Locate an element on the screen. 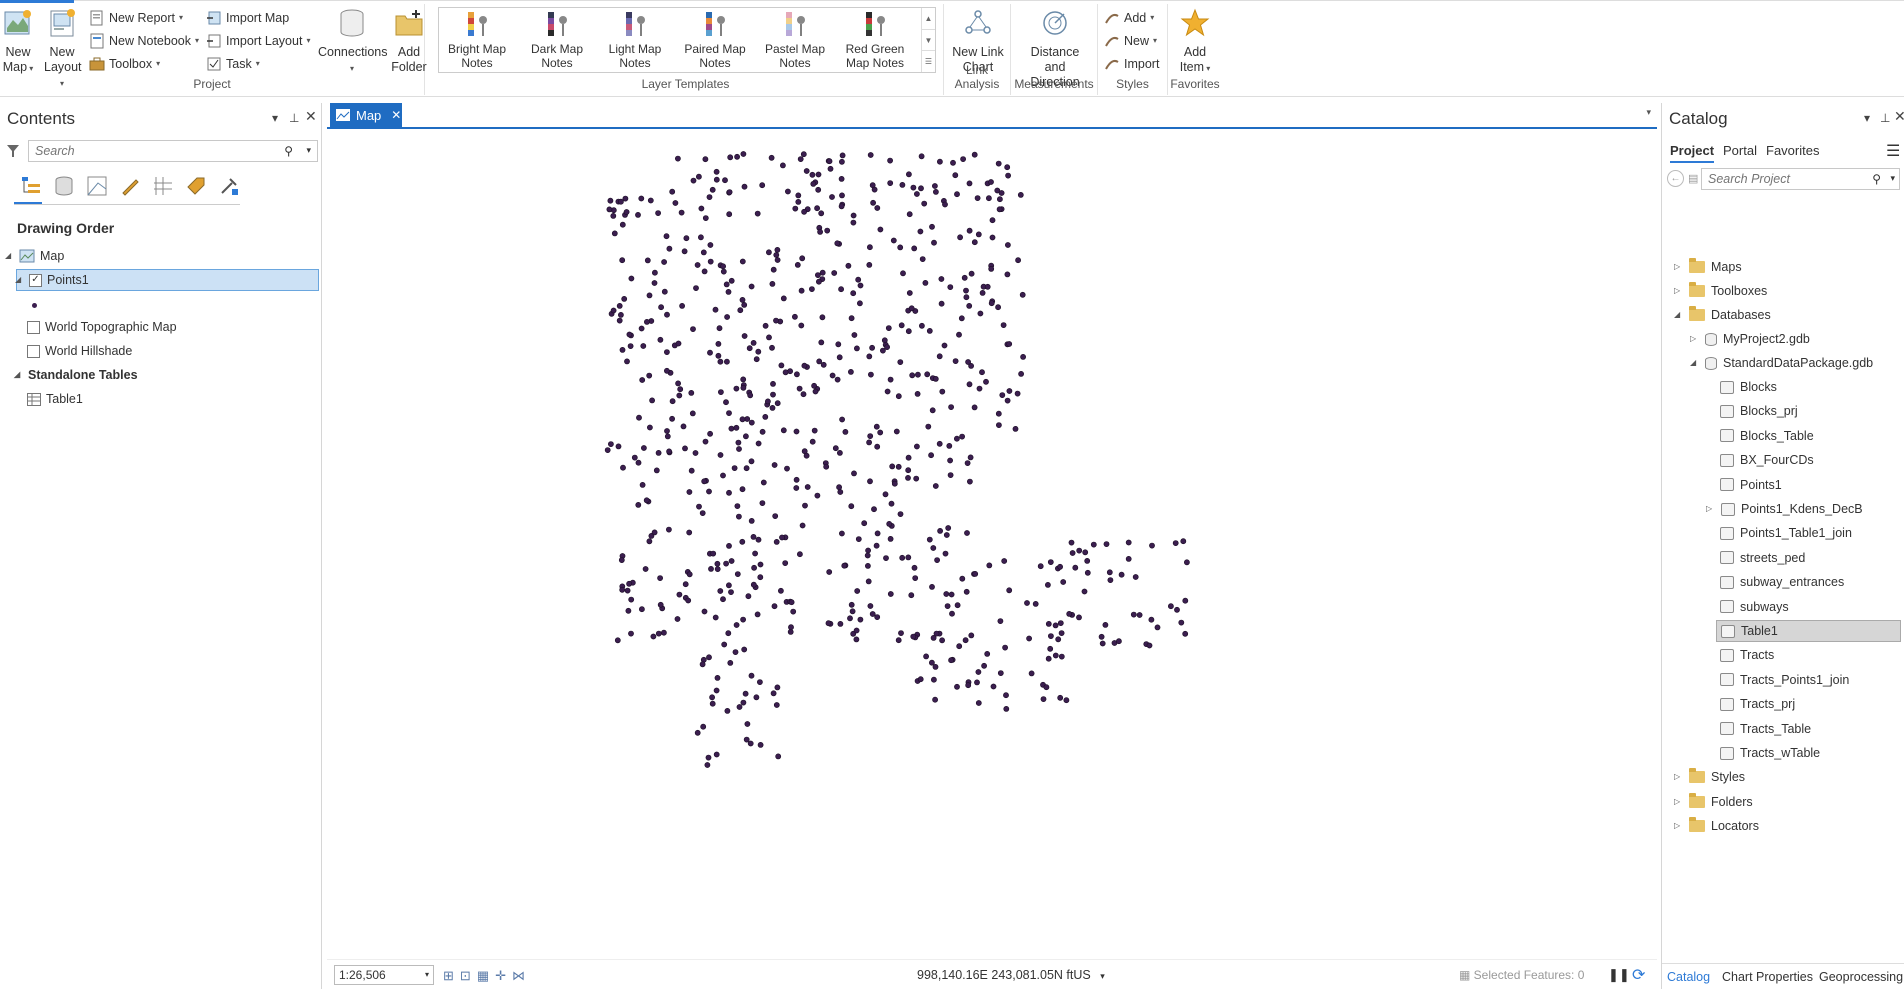  expand-icon: ▷ is located at coordinates (1678, 777).